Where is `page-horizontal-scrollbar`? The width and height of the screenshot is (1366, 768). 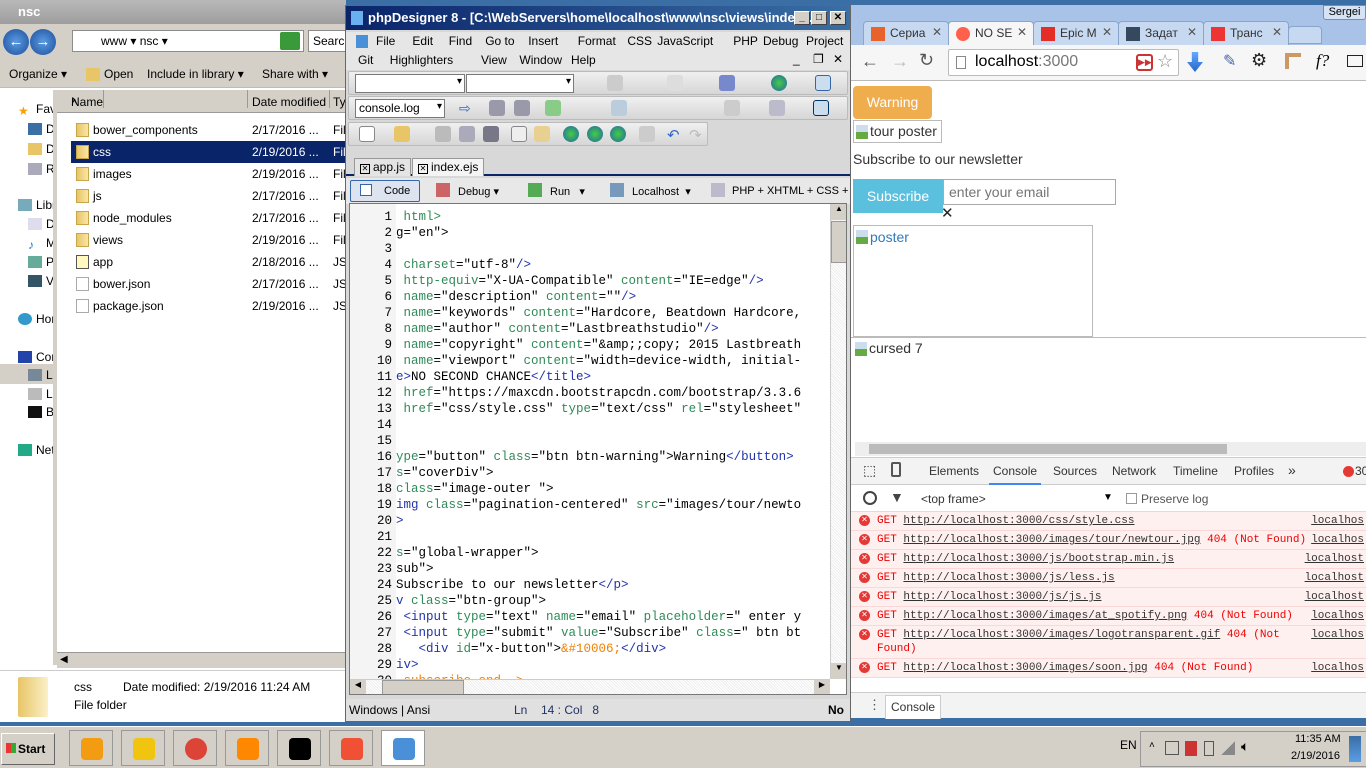
page-horizontal-scrollbar is located at coordinates (1110, 449).